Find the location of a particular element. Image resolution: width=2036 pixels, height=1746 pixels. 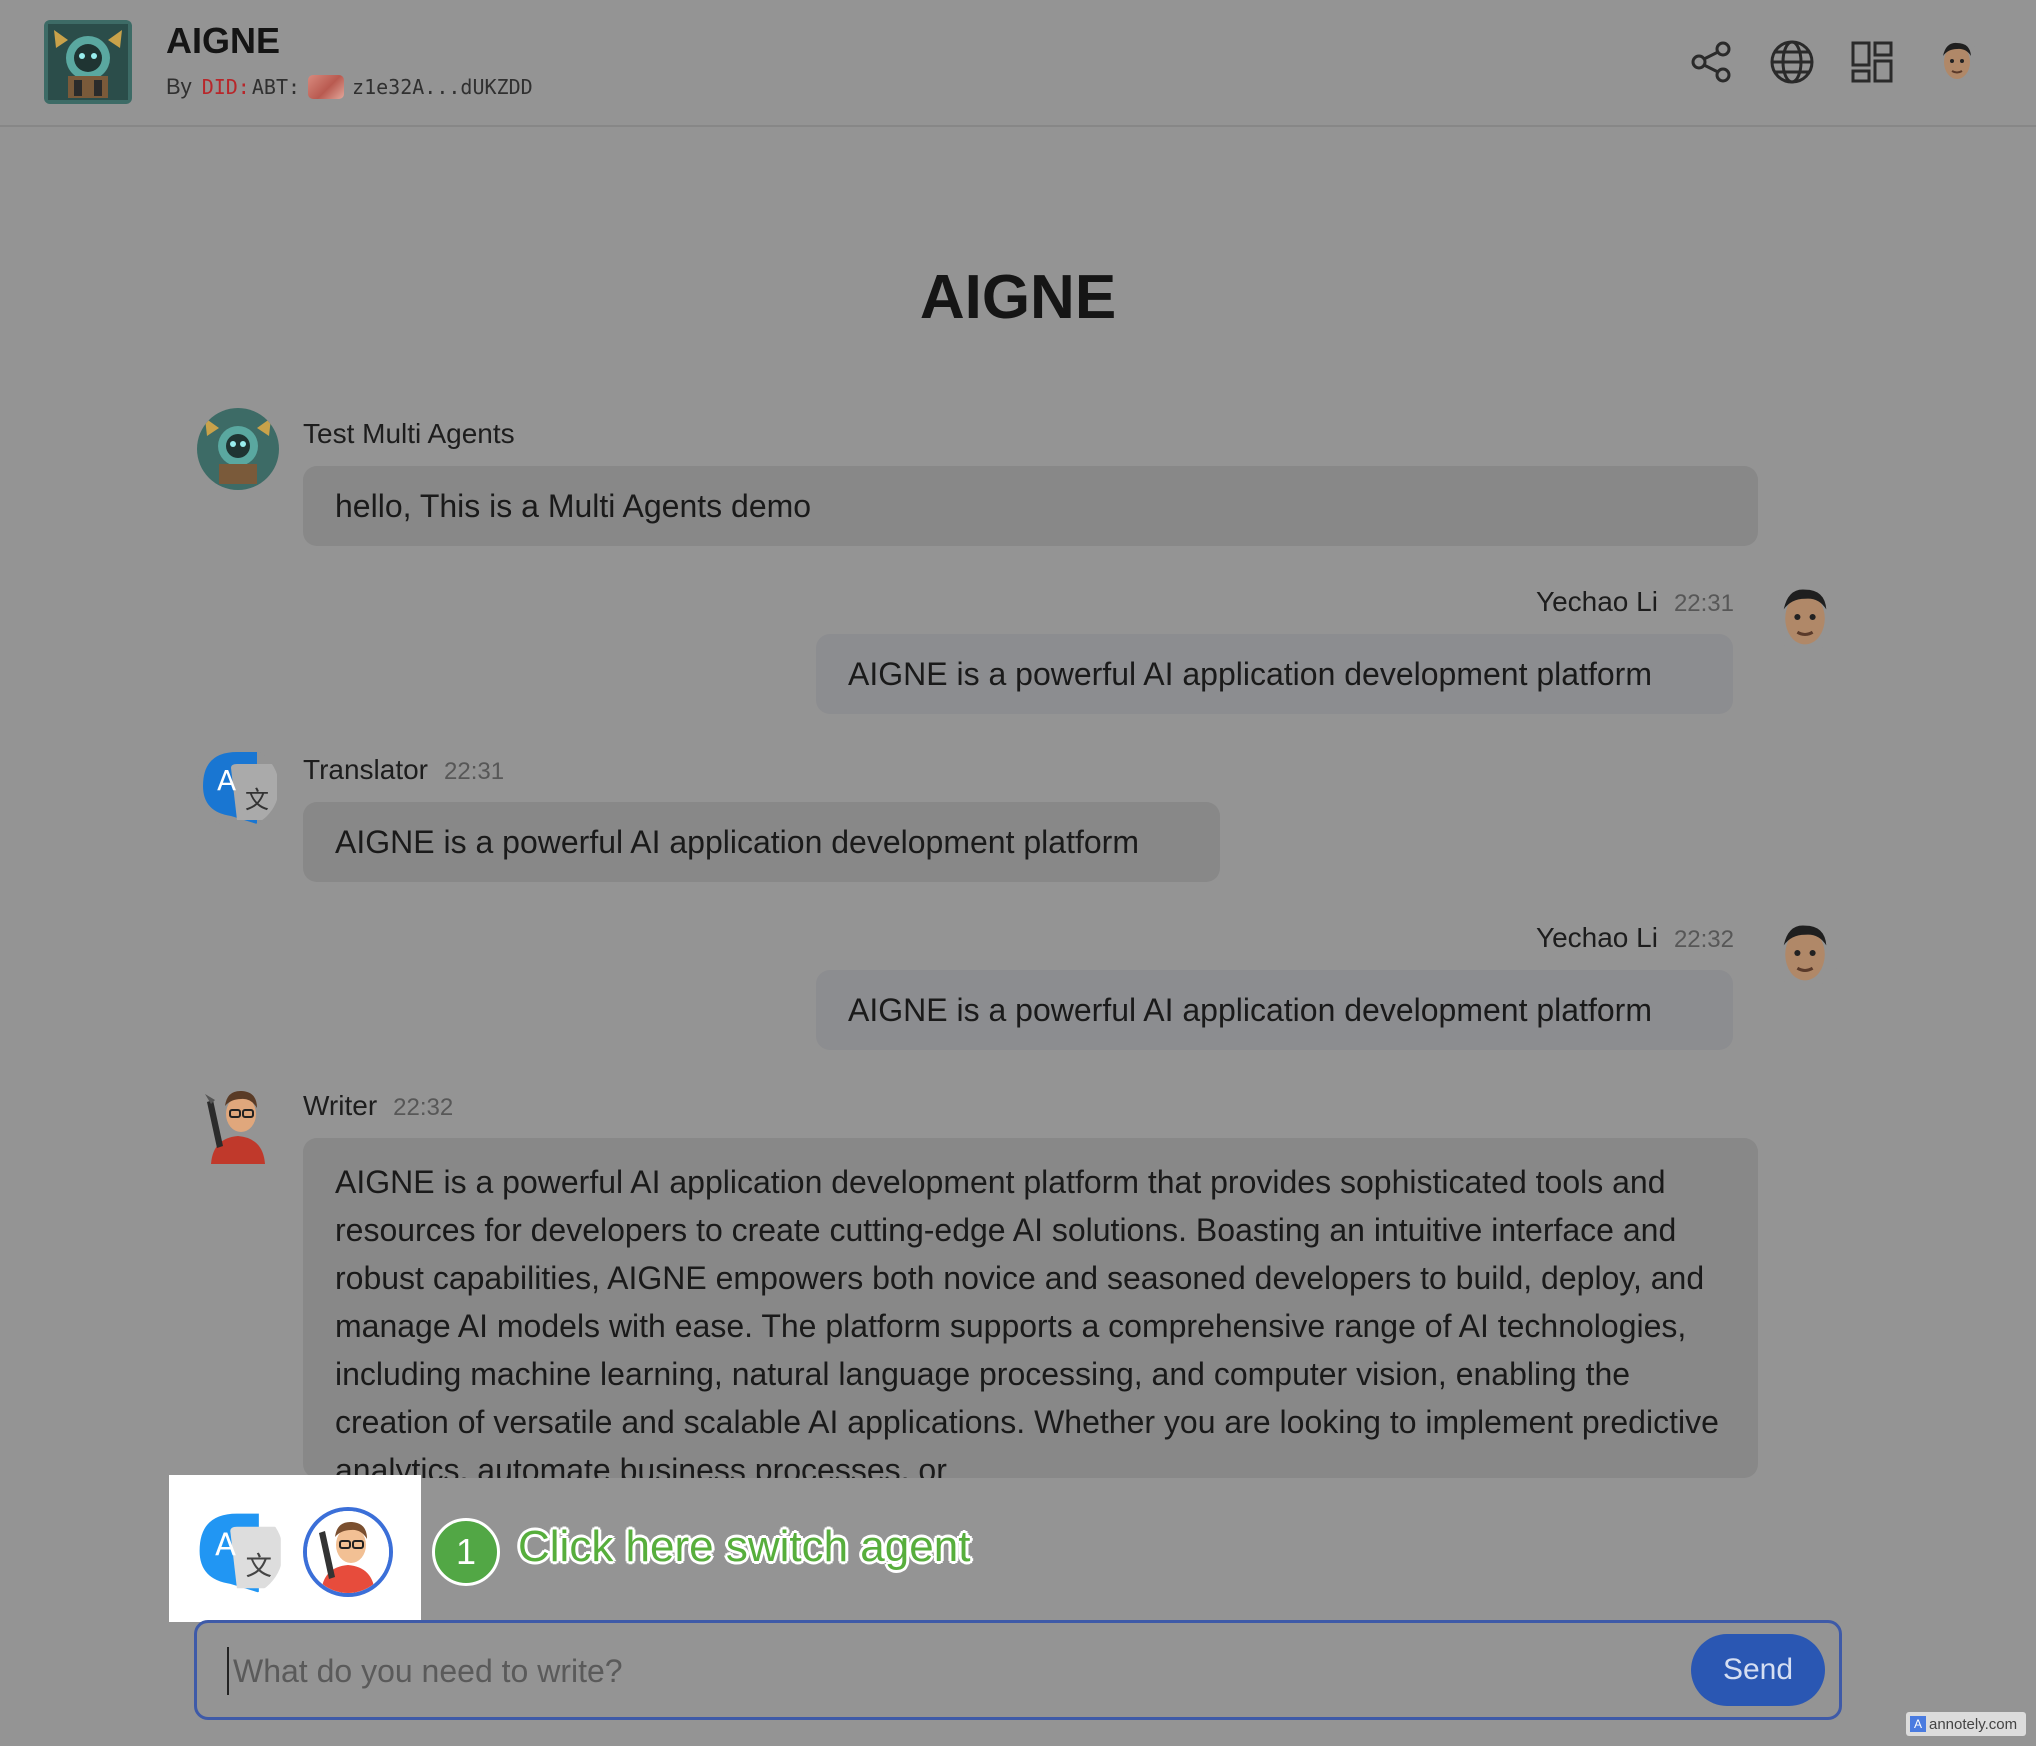

watermark-text: annotely.com is located at coordinates (1973, 1724).